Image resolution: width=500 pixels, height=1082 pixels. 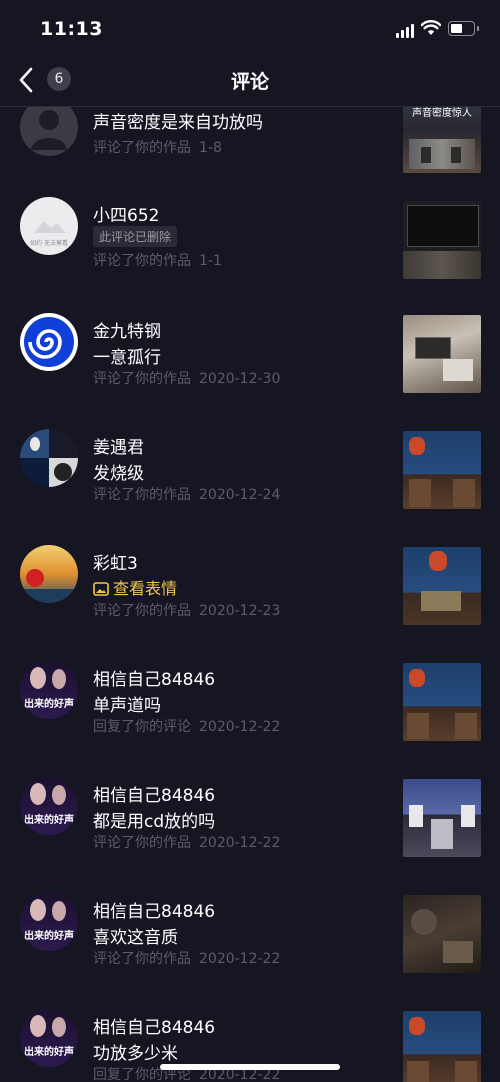 What do you see at coordinates (127, 329) in the screenshot?
I see `nickname: 金九特钢` at bounding box center [127, 329].